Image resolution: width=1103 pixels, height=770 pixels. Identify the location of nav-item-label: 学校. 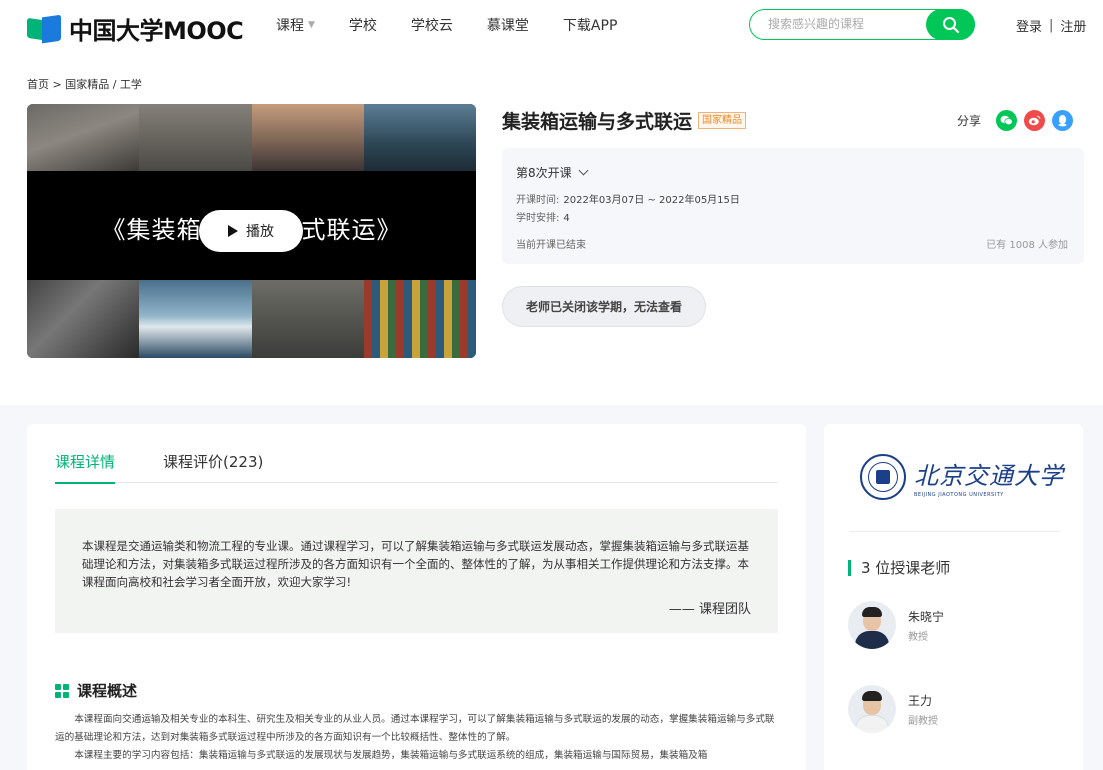
(362, 26).